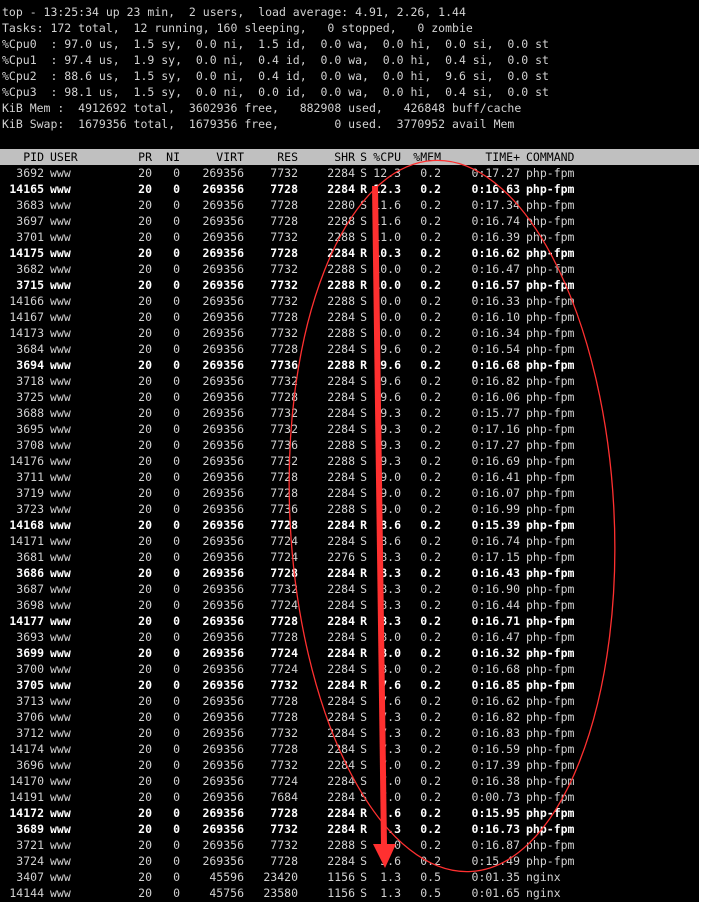  Describe the element at coordinates (495, 509) in the screenshot. I see `cell-time: 0:16.99` at that location.